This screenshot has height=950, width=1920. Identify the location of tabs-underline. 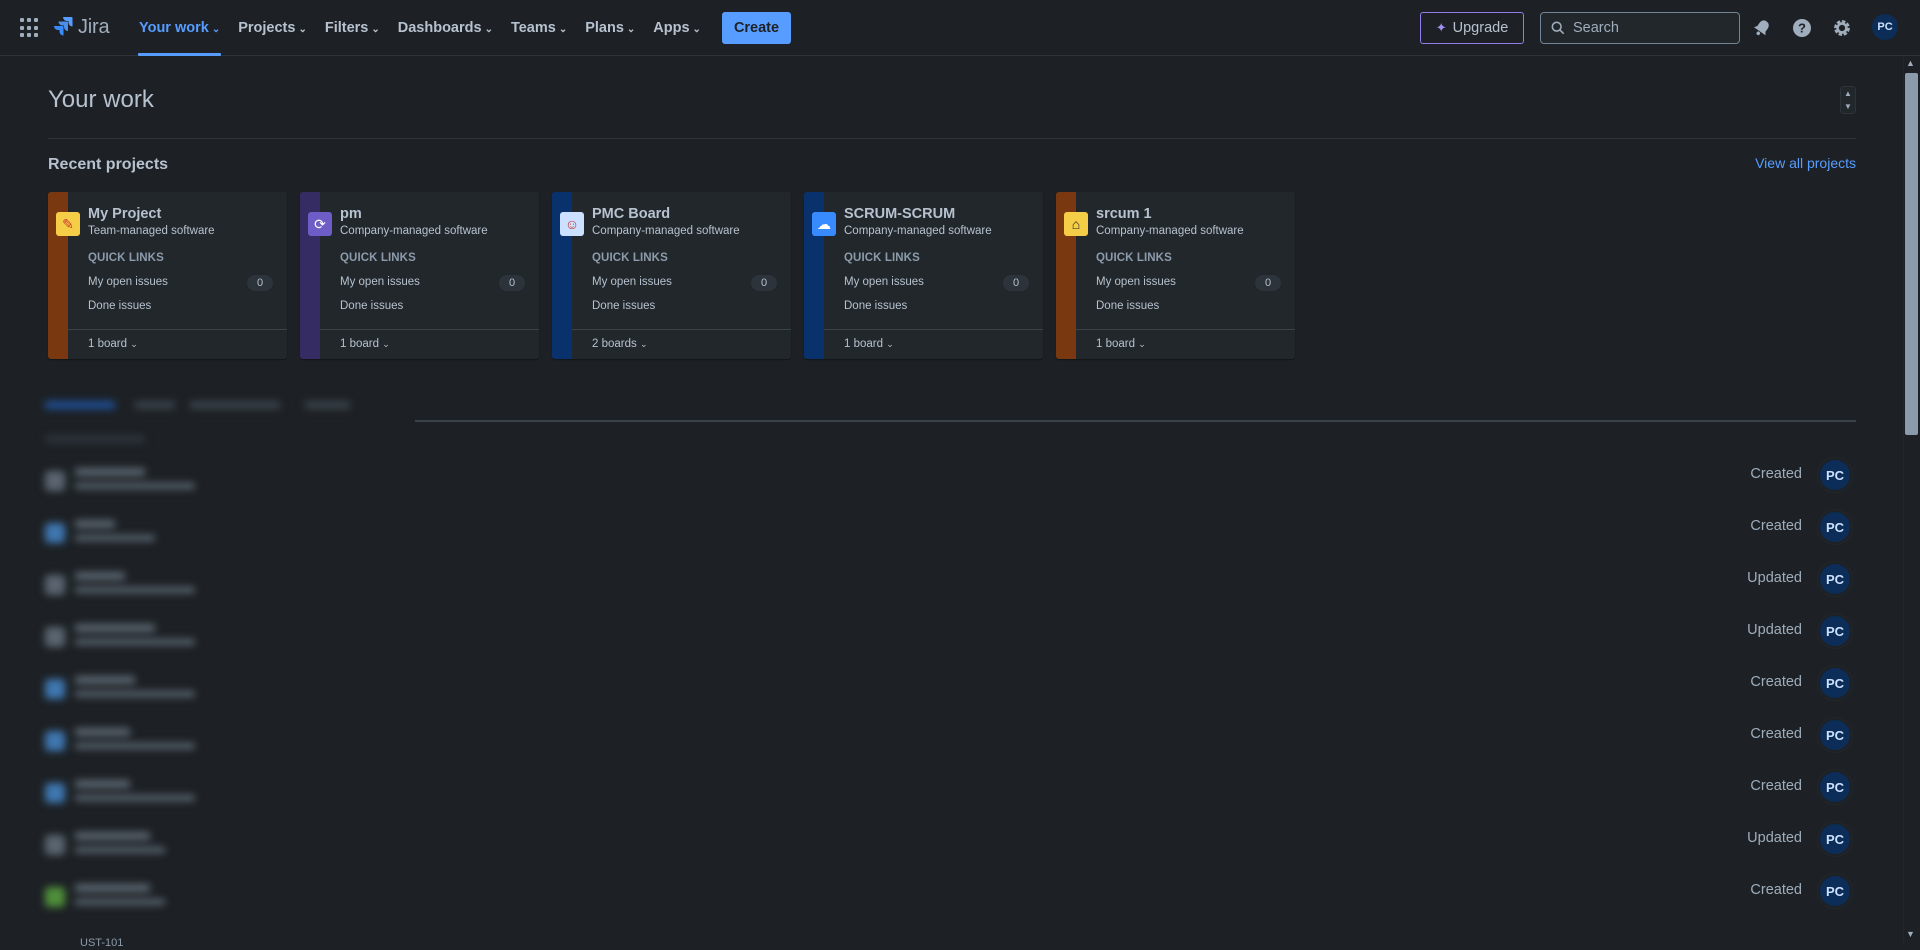
(1135, 421).